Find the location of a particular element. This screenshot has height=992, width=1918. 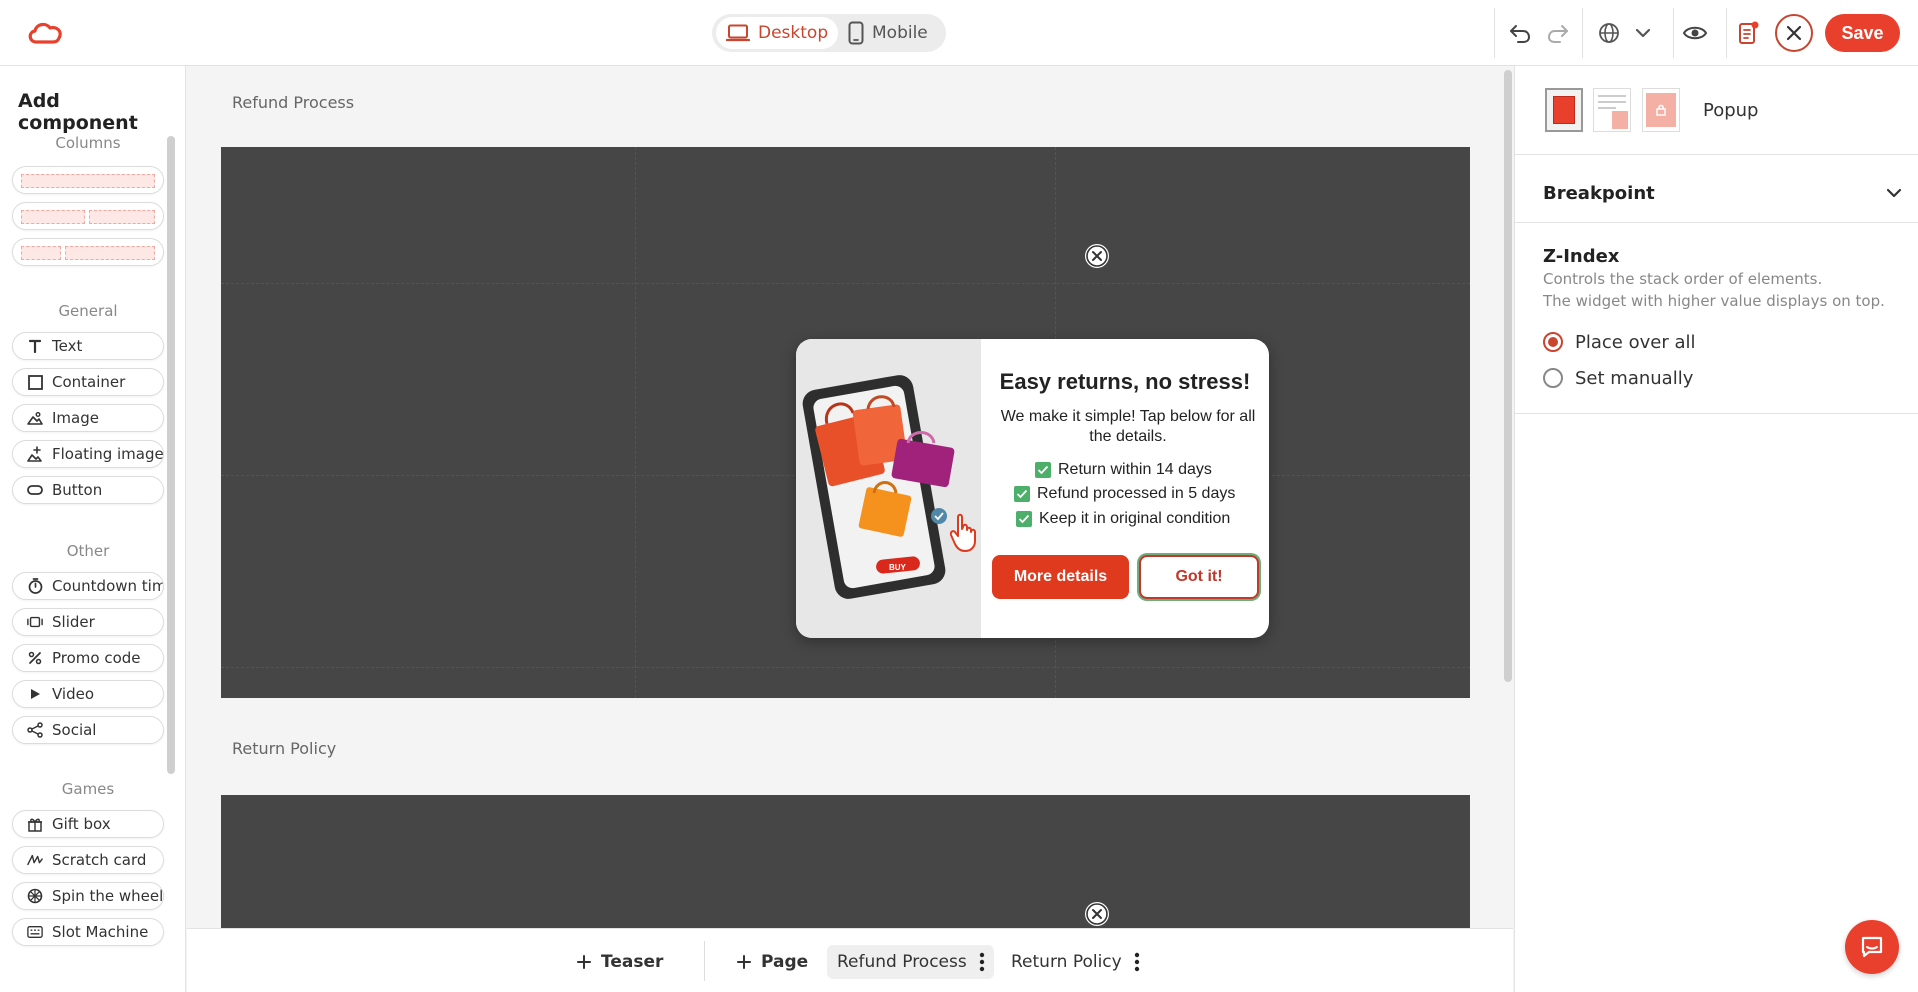

sidebar-title: Add component is located at coordinates (78, 112).